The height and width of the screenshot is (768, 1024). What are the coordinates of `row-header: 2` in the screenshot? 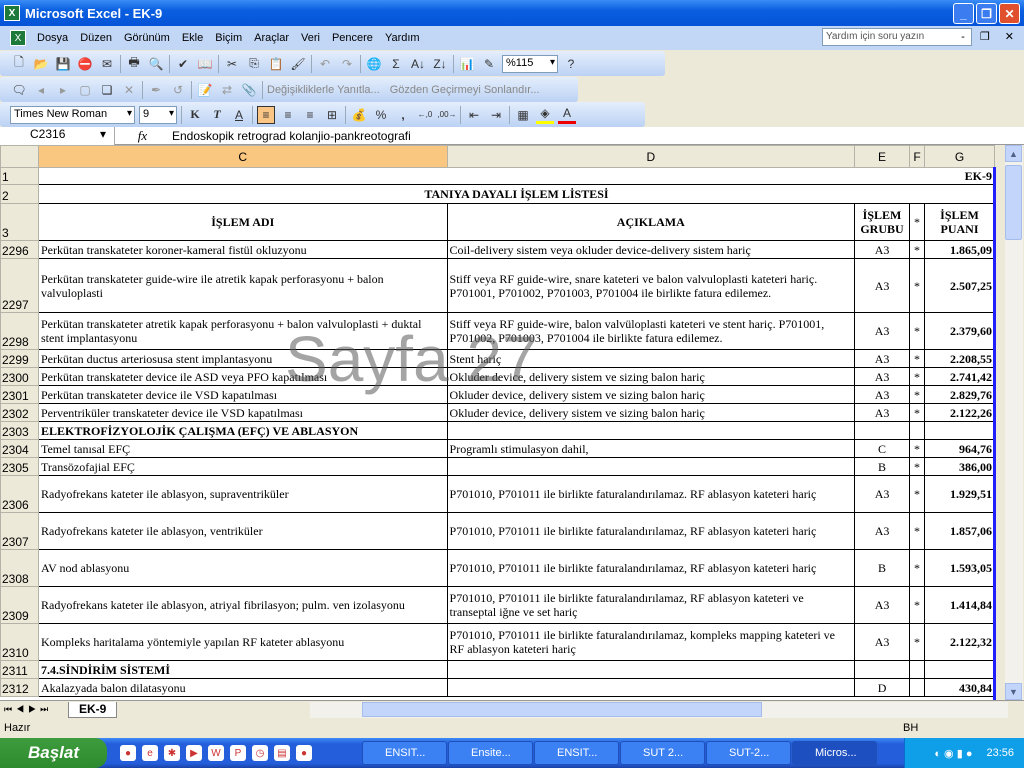 It's located at (19, 194).